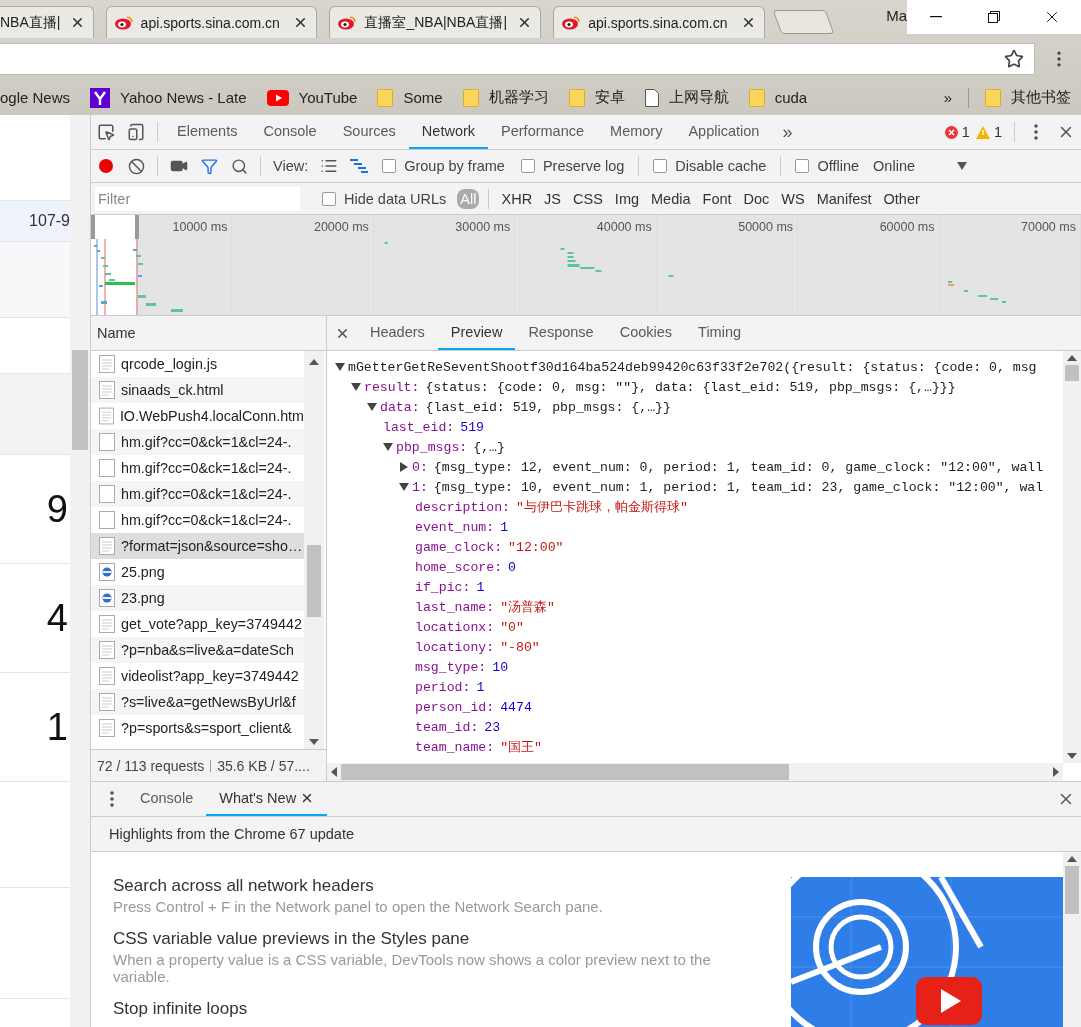  I want to click on time-tick: 20000 ms, so click(341, 228).